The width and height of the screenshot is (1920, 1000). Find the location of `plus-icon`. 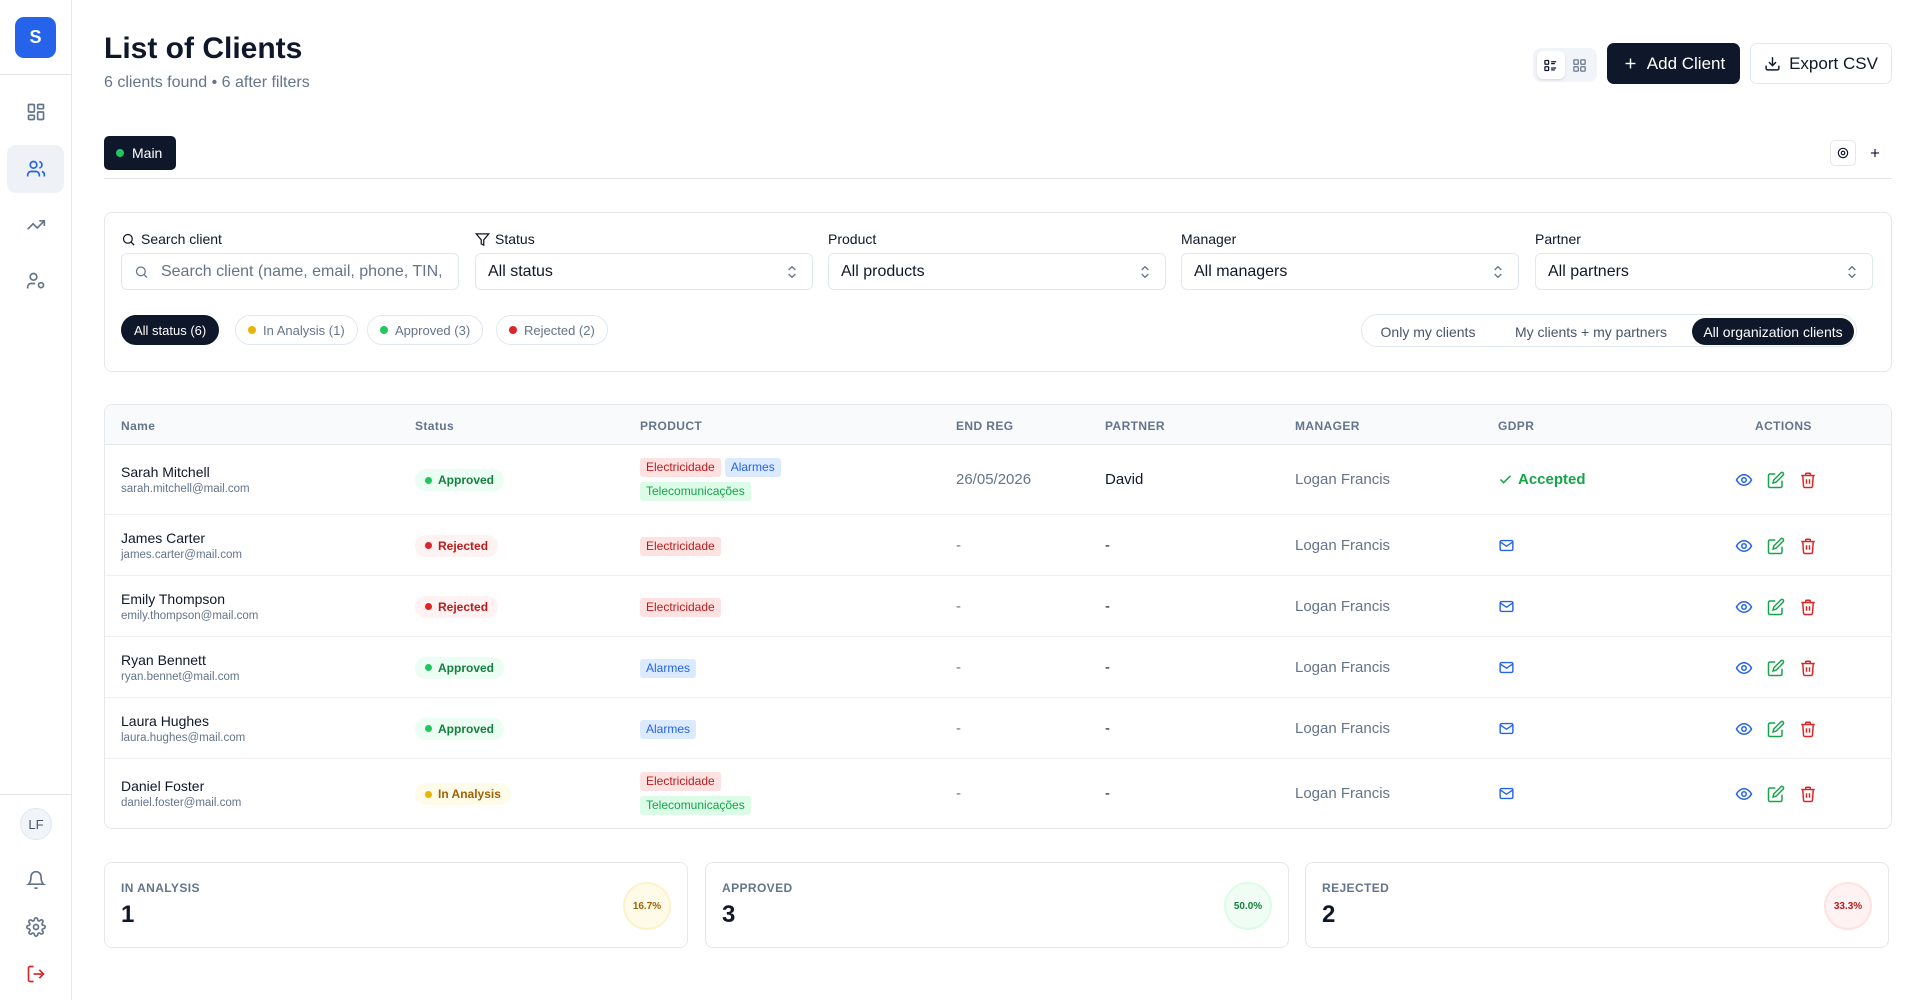

plus-icon is located at coordinates (1875, 153).